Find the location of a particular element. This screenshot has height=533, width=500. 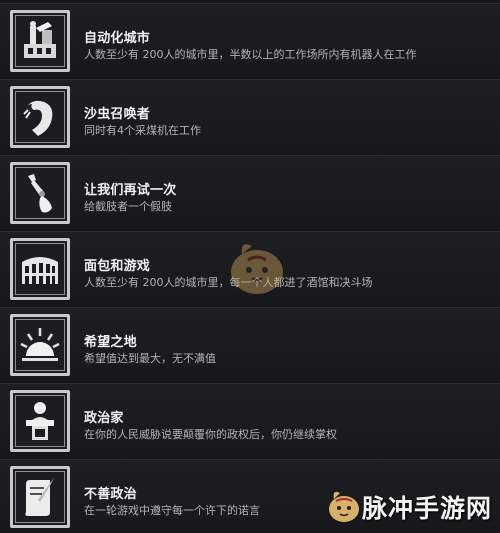

achievement-row: 沙虫召唤者 同时有4个采煤机在工作 is located at coordinates (250, 116).